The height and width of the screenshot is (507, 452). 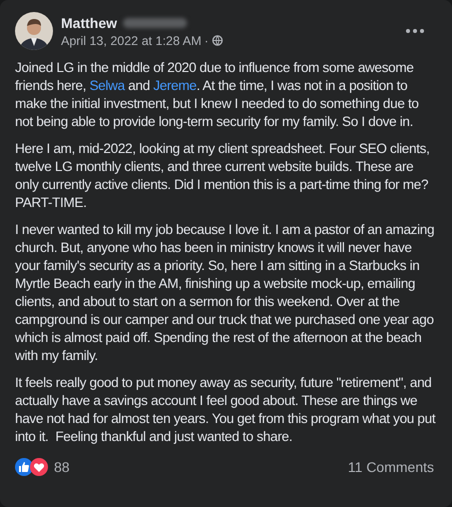 What do you see at coordinates (89, 22) in the screenshot?
I see `author-name: Matthew` at bounding box center [89, 22].